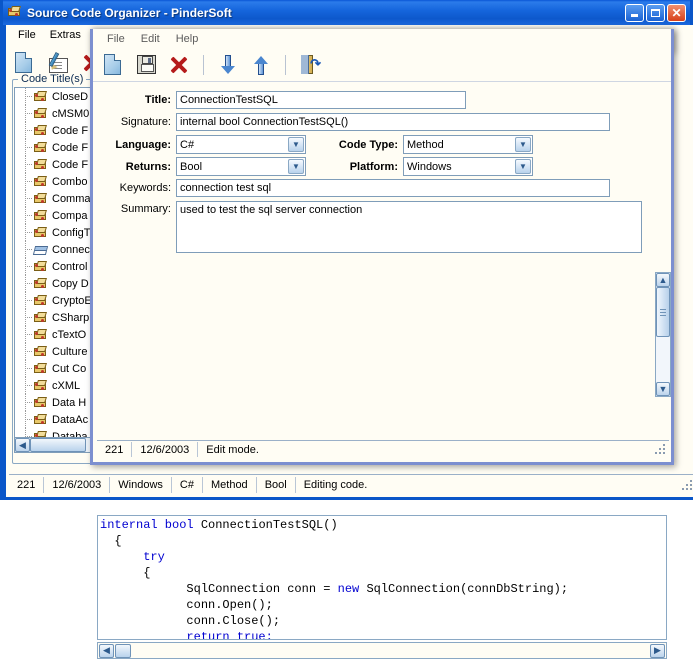  What do you see at coordinates (382, 650) in the screenshot?
I see `code-horizontal-scrollbar: ◀ ▶` at bounding box center [382, 650].